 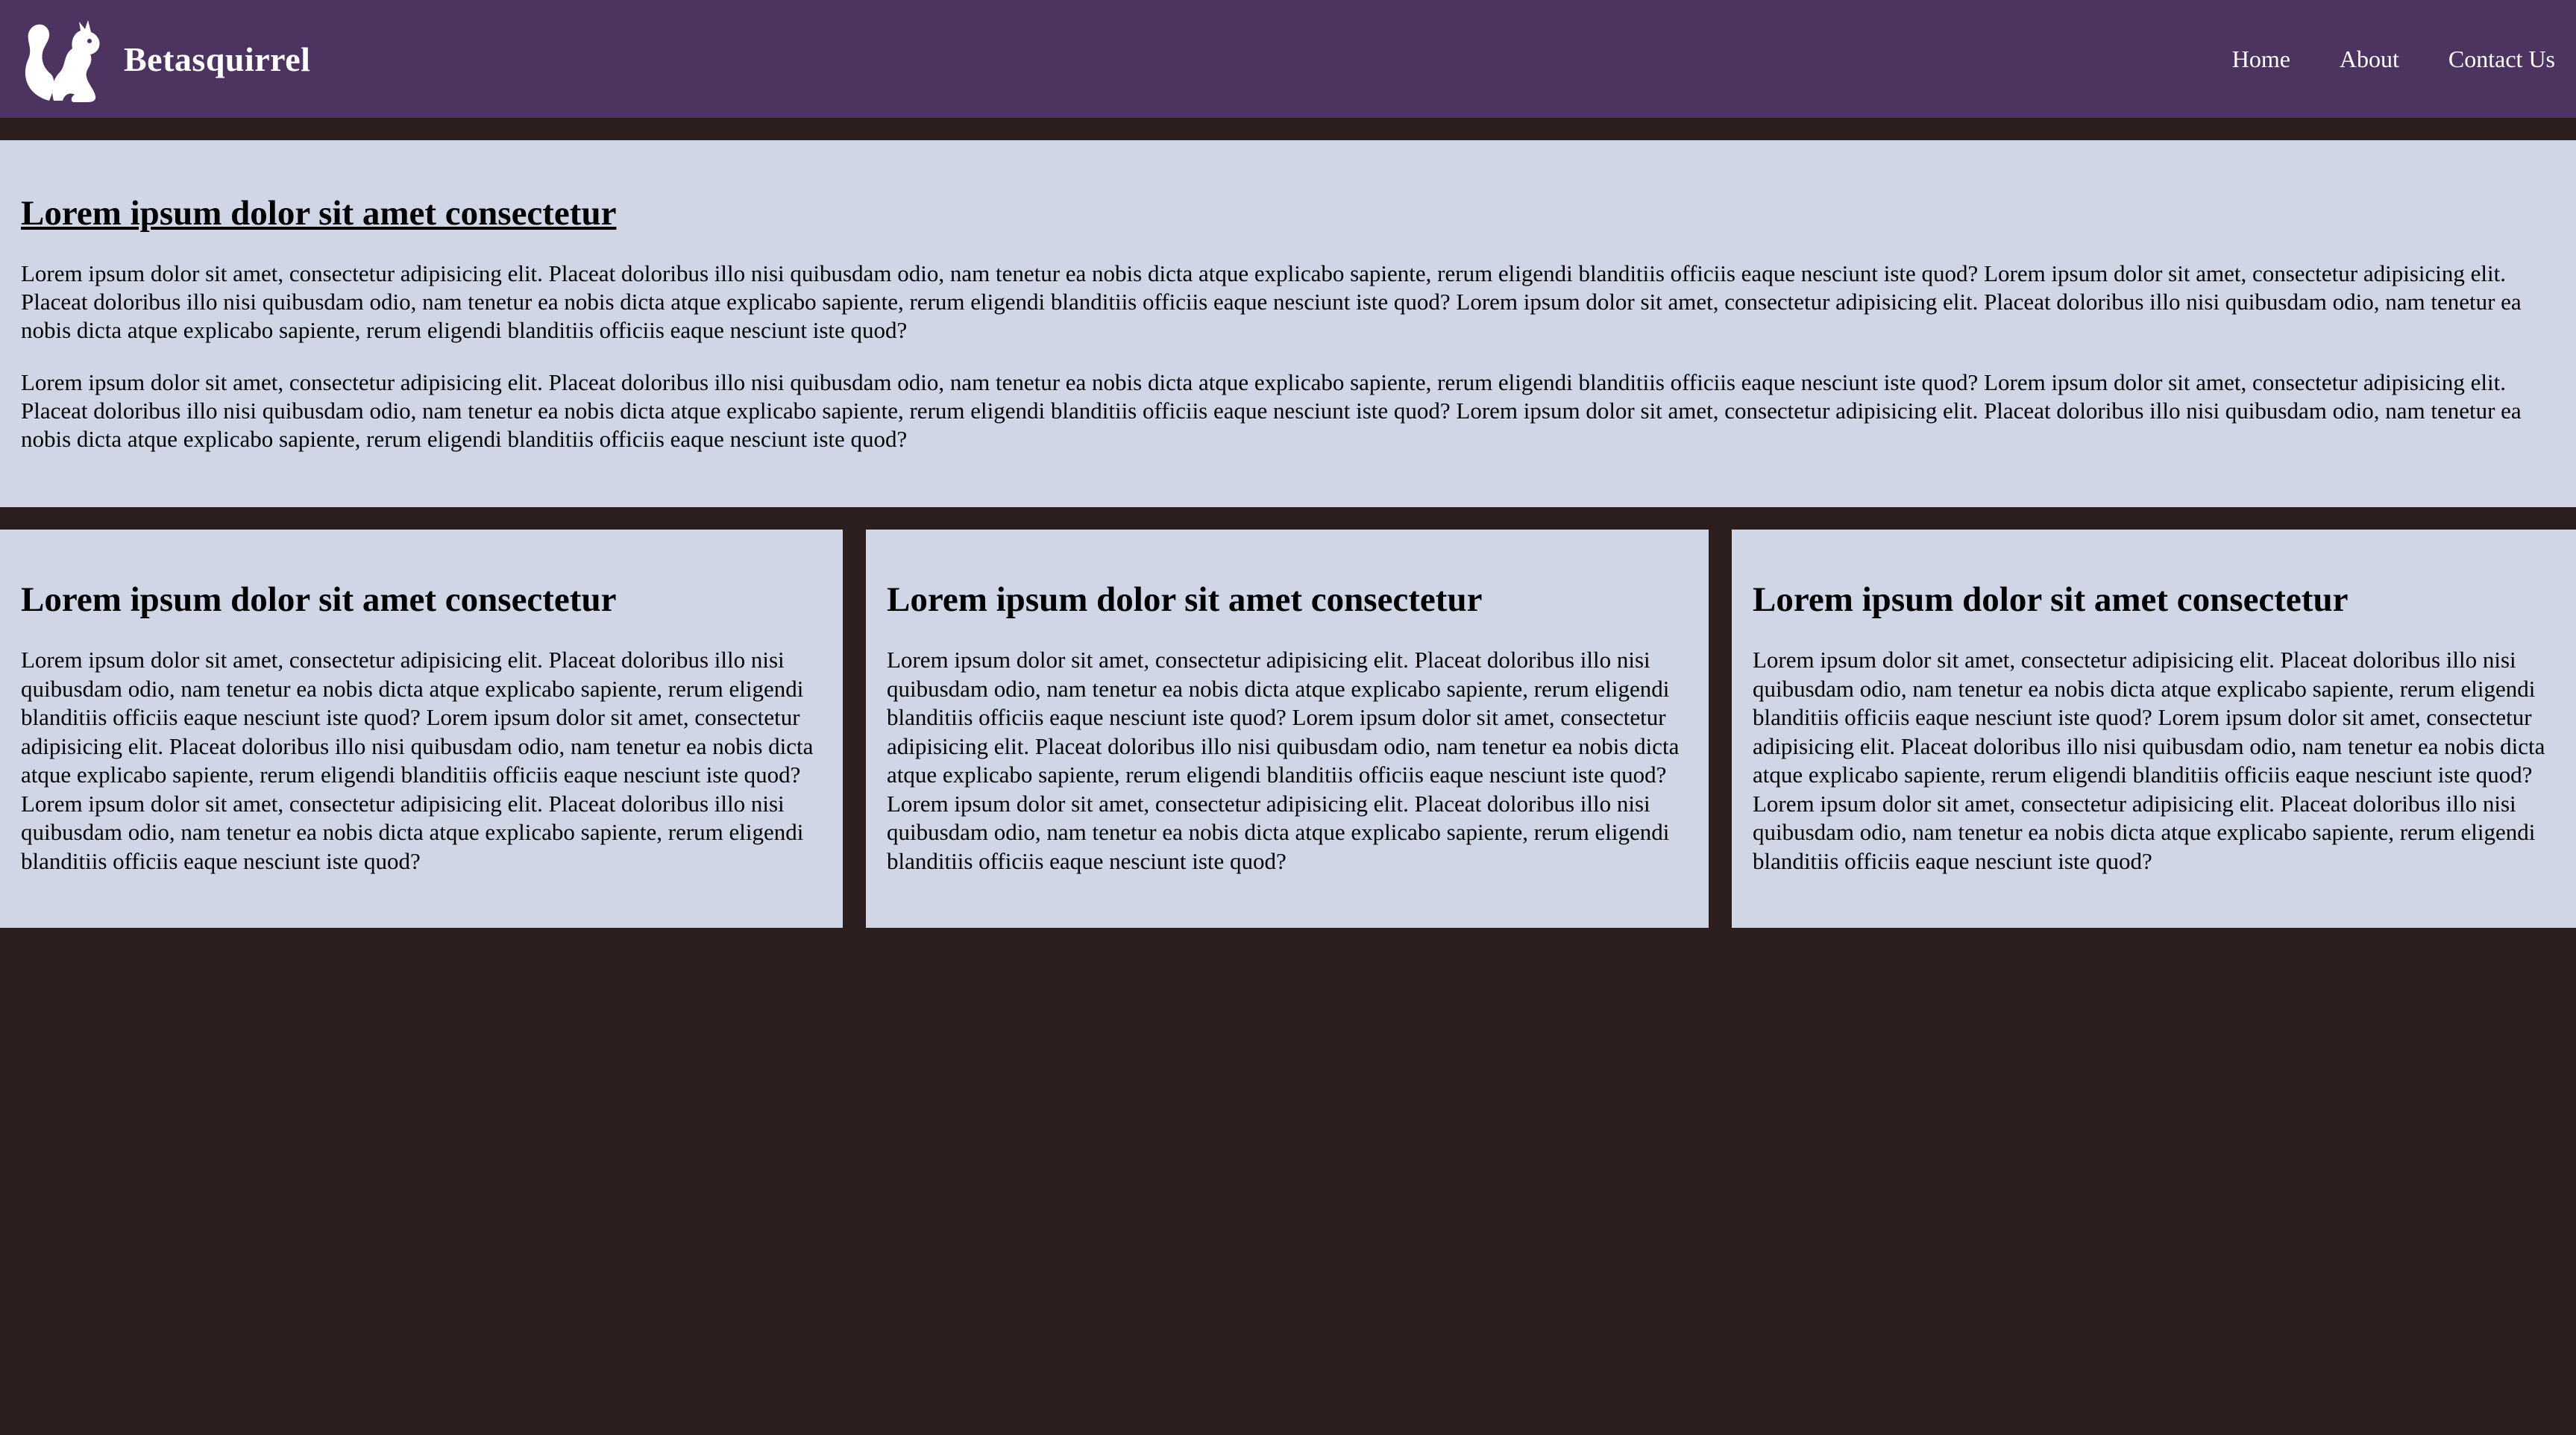 I want to click on hero-title: Lorem ipsum dolor sit amet consectetur, so click(x=1288, y=187).